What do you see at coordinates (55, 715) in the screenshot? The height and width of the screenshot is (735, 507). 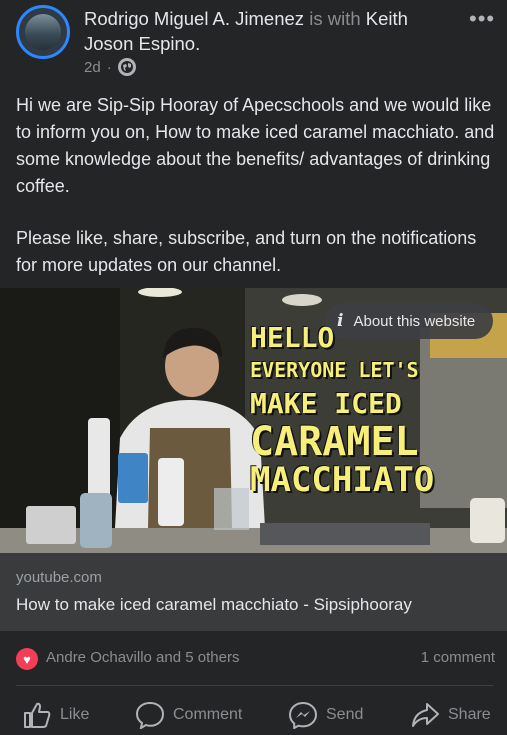 I see `like-button: Like` at bounding box center [55, 715].